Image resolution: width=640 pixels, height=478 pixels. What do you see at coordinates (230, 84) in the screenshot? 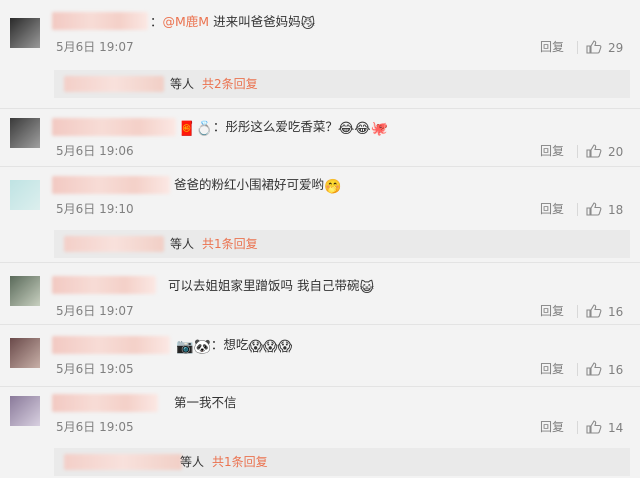
I see `reply-count-link: 共2条回复` at bounding box center [230, 84].